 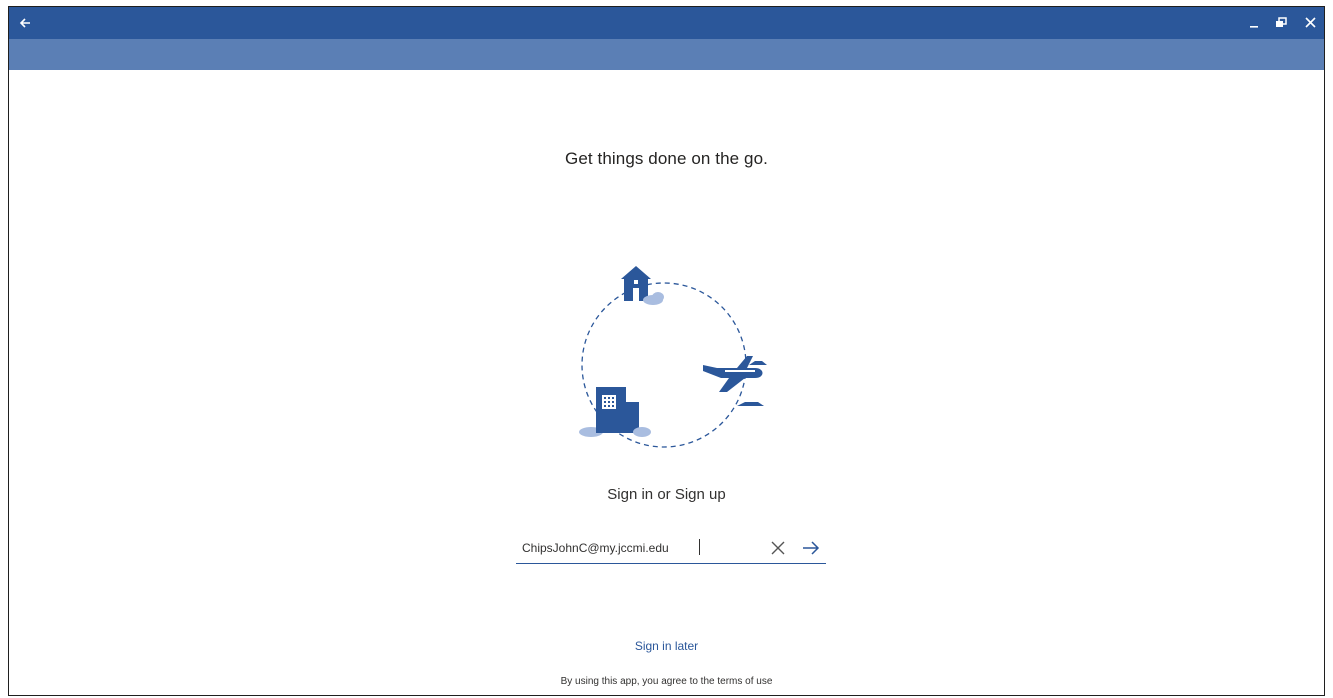 I want to click on title-bar, so click(x=666, y=23).